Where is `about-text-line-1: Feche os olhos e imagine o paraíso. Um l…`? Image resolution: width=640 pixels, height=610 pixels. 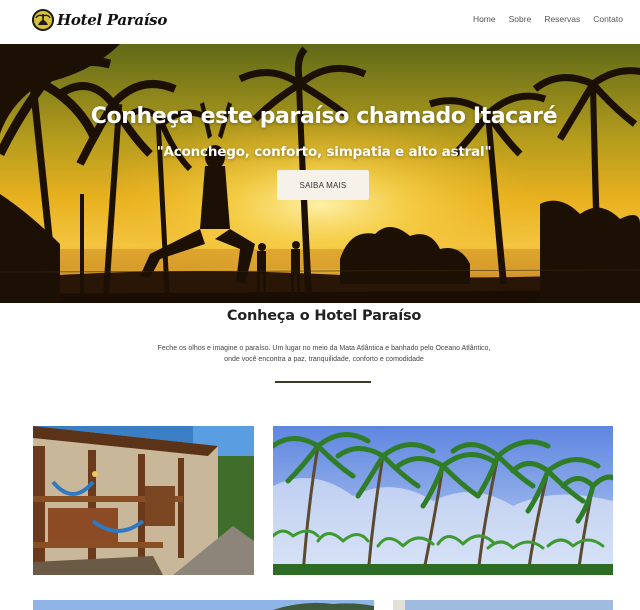
about-text-line-1: Feche os olhos e imagine o paraíso. Um l… is located at coordinates (324, 348).